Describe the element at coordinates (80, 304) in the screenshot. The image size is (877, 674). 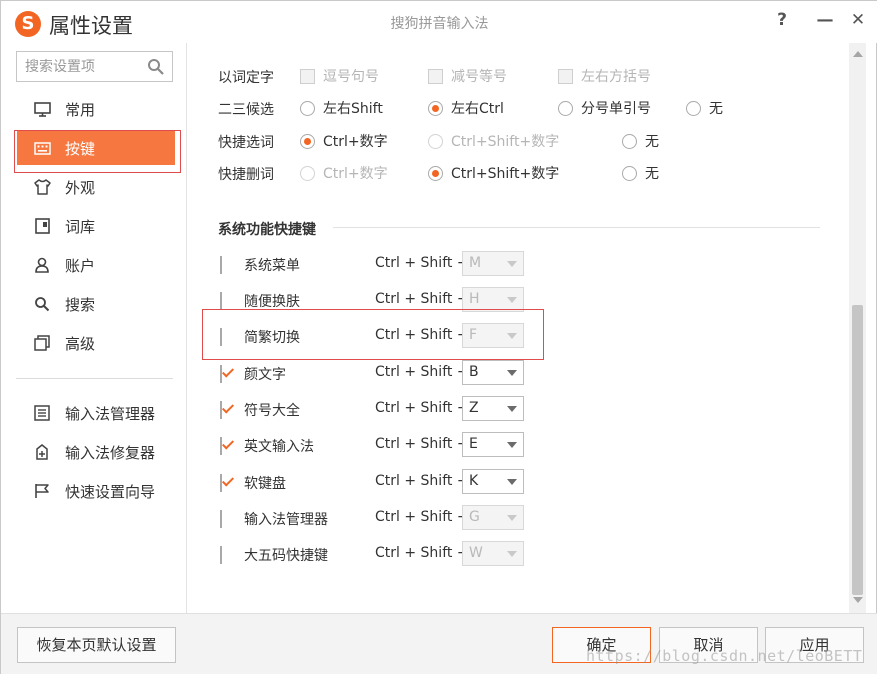
I see `sidebar-item-label: 搜索` at that location.